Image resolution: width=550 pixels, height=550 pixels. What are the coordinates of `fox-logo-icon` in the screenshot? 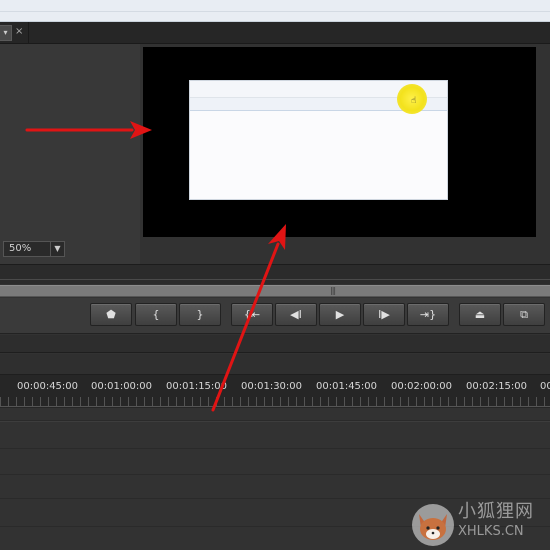 It's located at (433, 525).